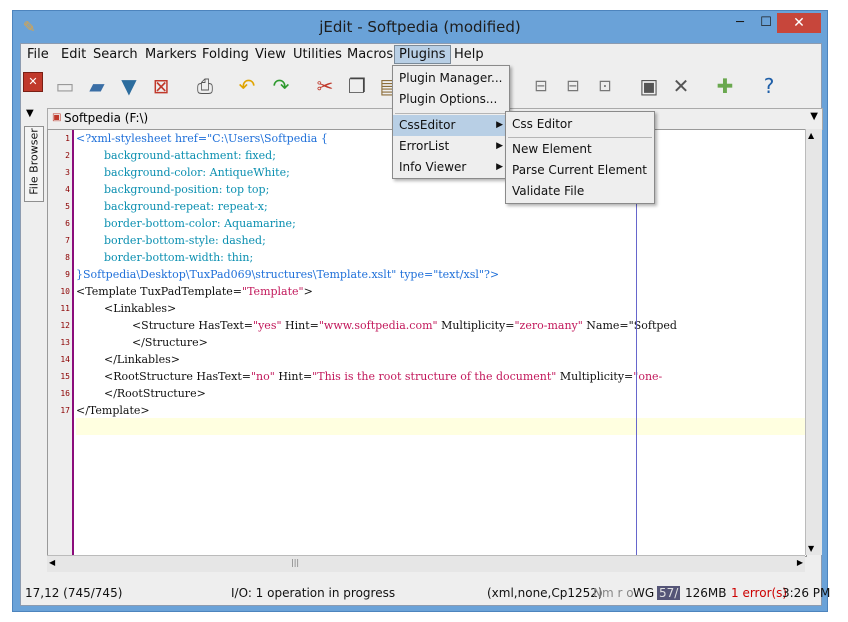  I want to click on close-toolbar-icon: ✕, so click(33, 82).